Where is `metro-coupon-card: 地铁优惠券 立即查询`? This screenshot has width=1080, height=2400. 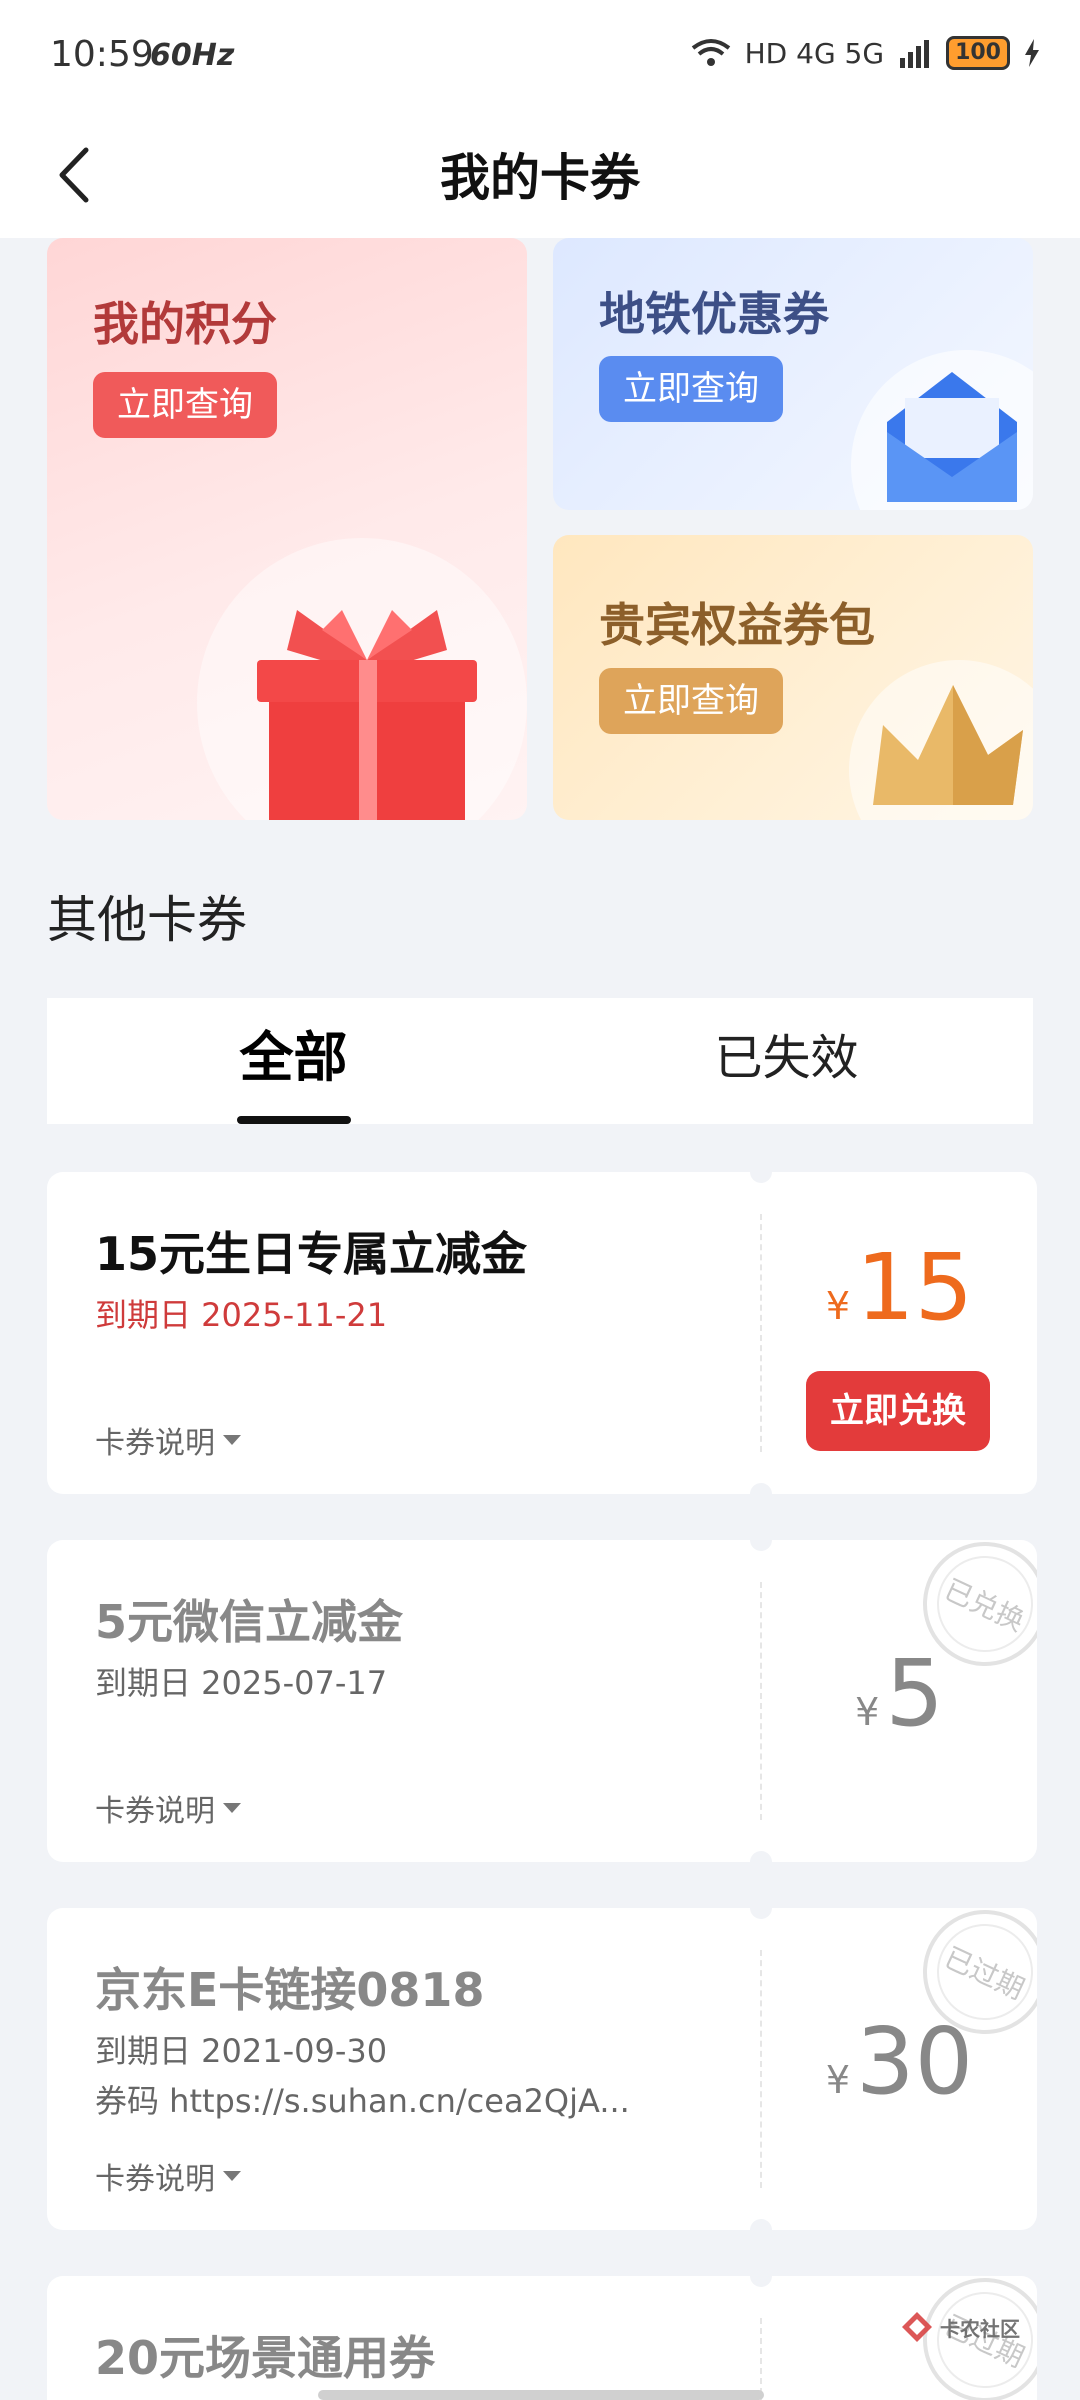
metro-coupon-card: 地铁优惠券 立即查询 is located at coordinates (793, 374).